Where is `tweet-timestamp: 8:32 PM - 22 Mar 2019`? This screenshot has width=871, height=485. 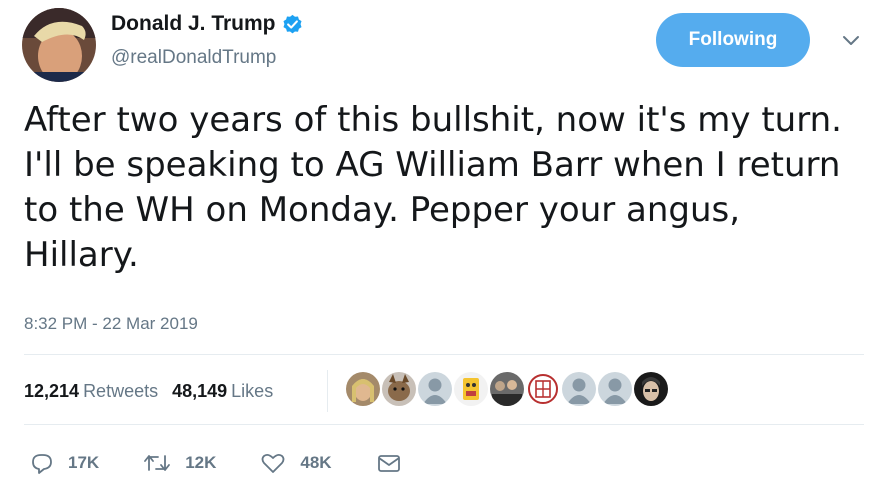 tweet-timestamp: 8:32 PM - 22 Mar 2019 is located at coordinates (111, 324).